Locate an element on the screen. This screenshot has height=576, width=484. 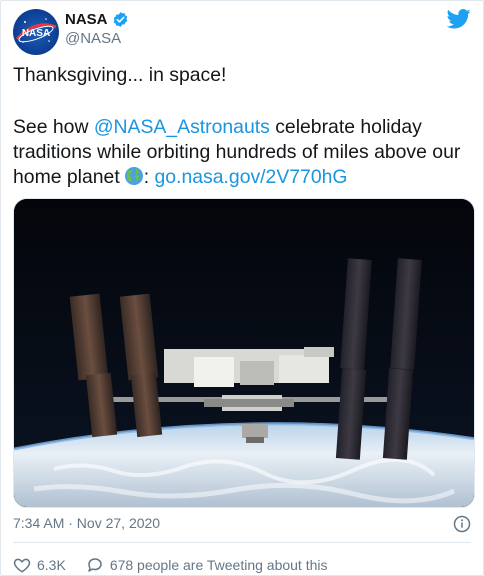
avatar: NASA is located at coordinates (36, 32).